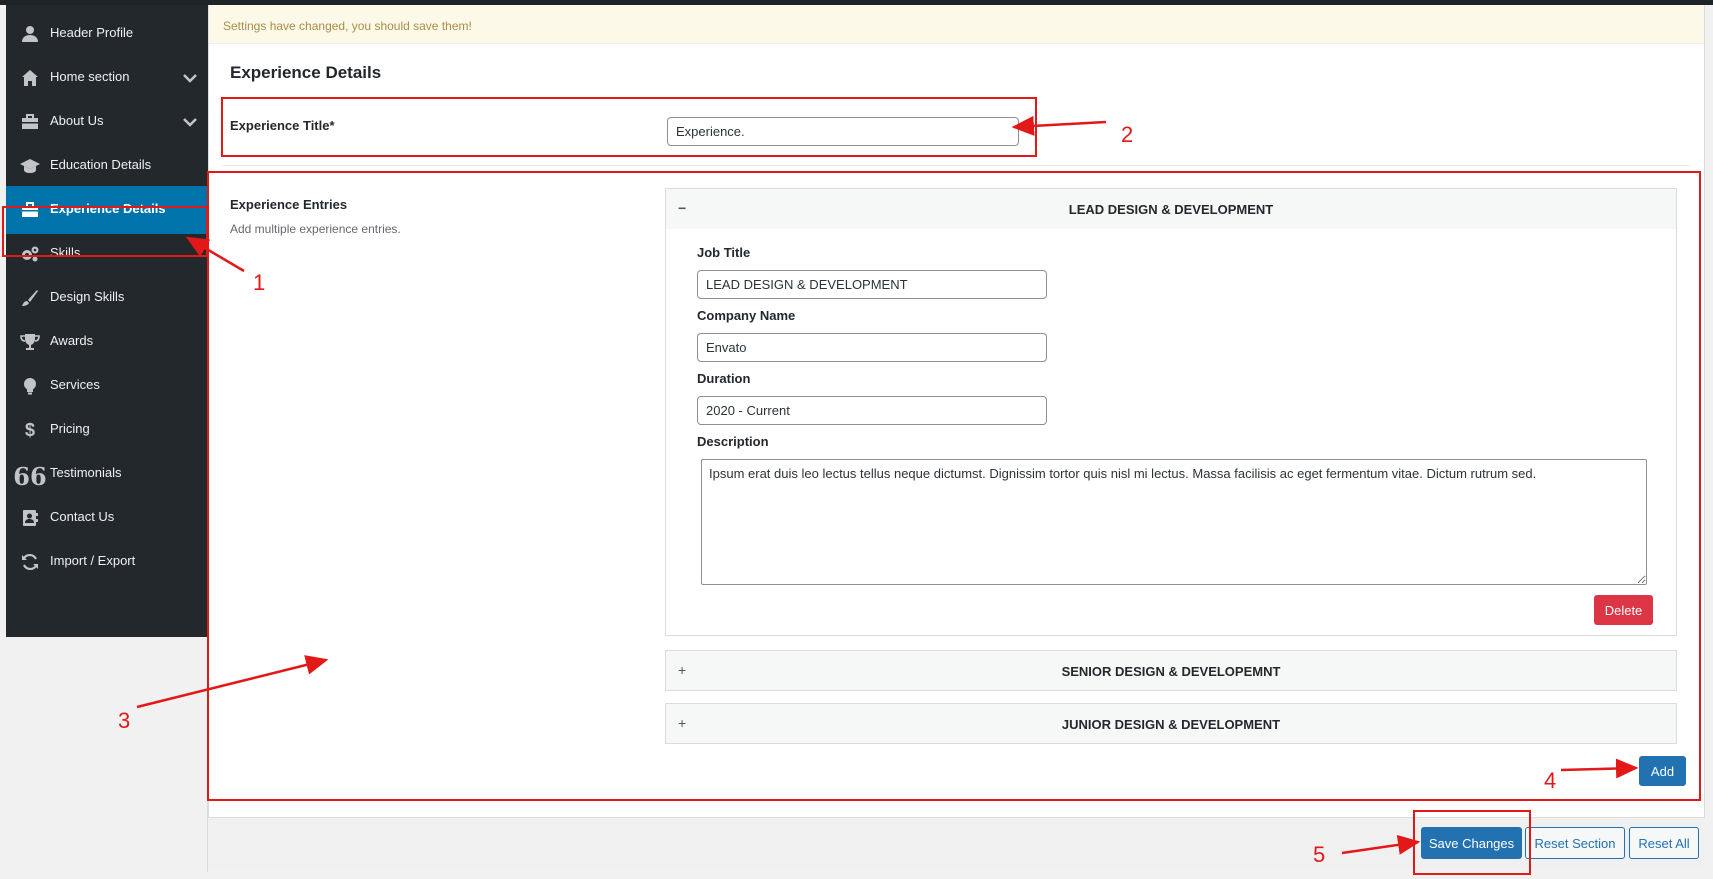 This screenshot has height=879, width=1713. What do you see at coordinates (107, 254) in the screenshot?
I see `sidebar-item-skills: Skills` at bounding box center [107, 254].